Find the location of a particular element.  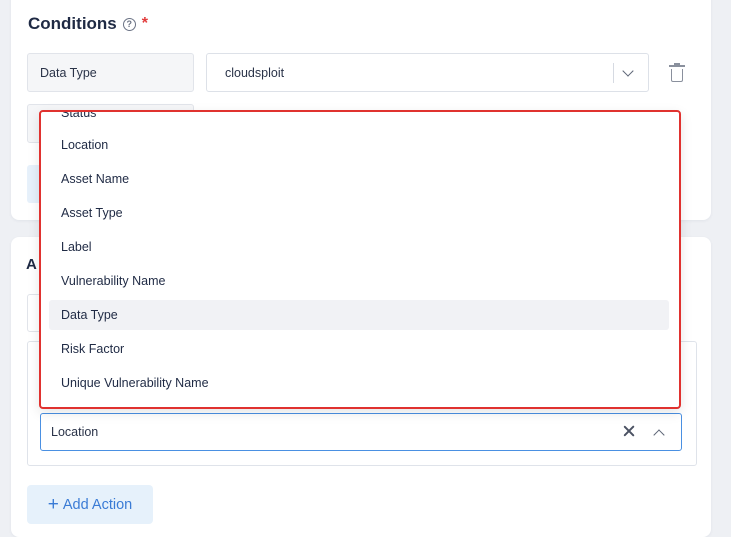

menu-item-label-option: Label is located at coordinates (359, 247).